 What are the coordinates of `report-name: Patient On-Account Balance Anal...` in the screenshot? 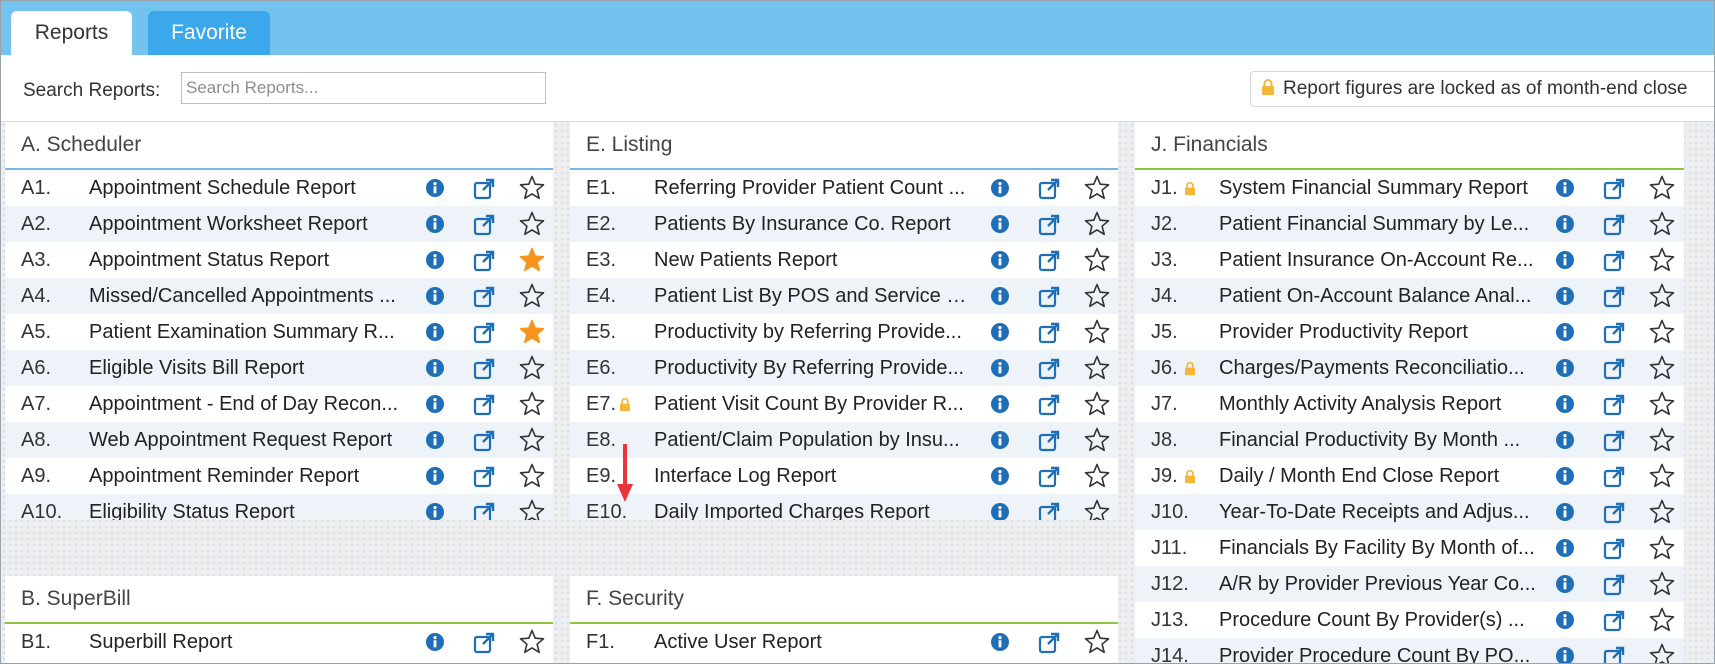 It's located at (1378, 296).